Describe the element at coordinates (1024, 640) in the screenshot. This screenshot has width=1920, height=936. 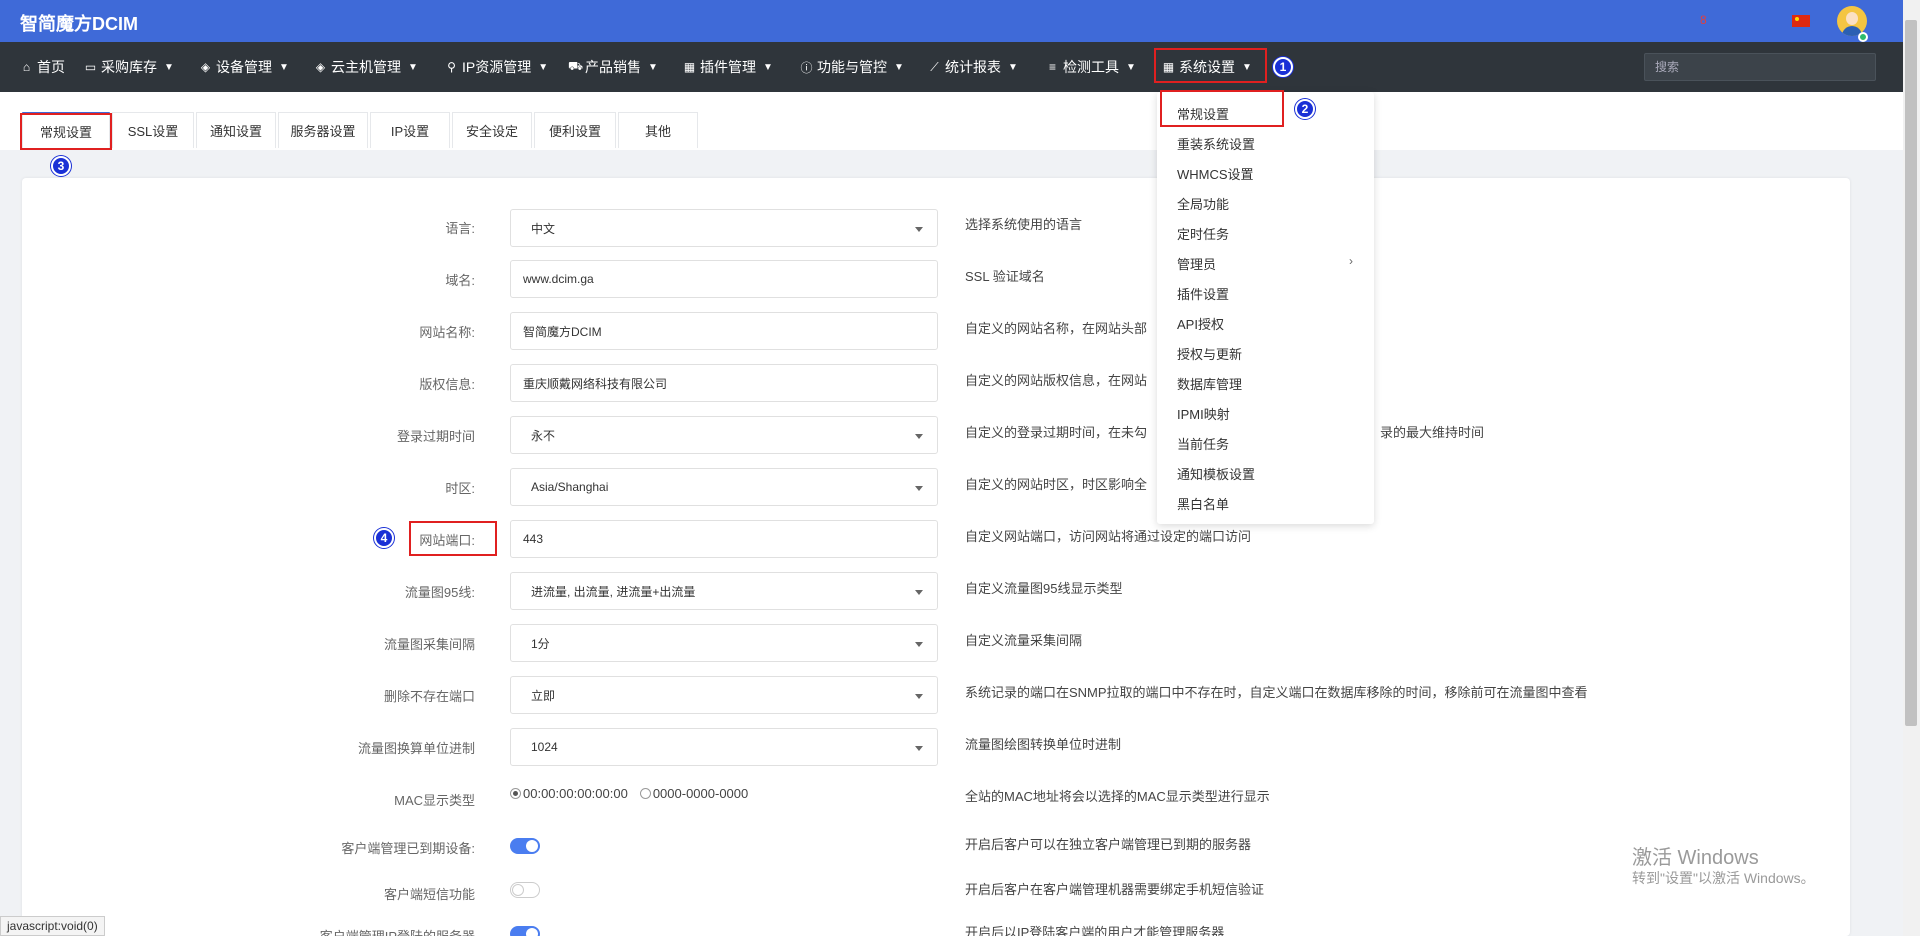
I see `field-desc-traffic-interval: 自定义流量采集间隔` at that location.